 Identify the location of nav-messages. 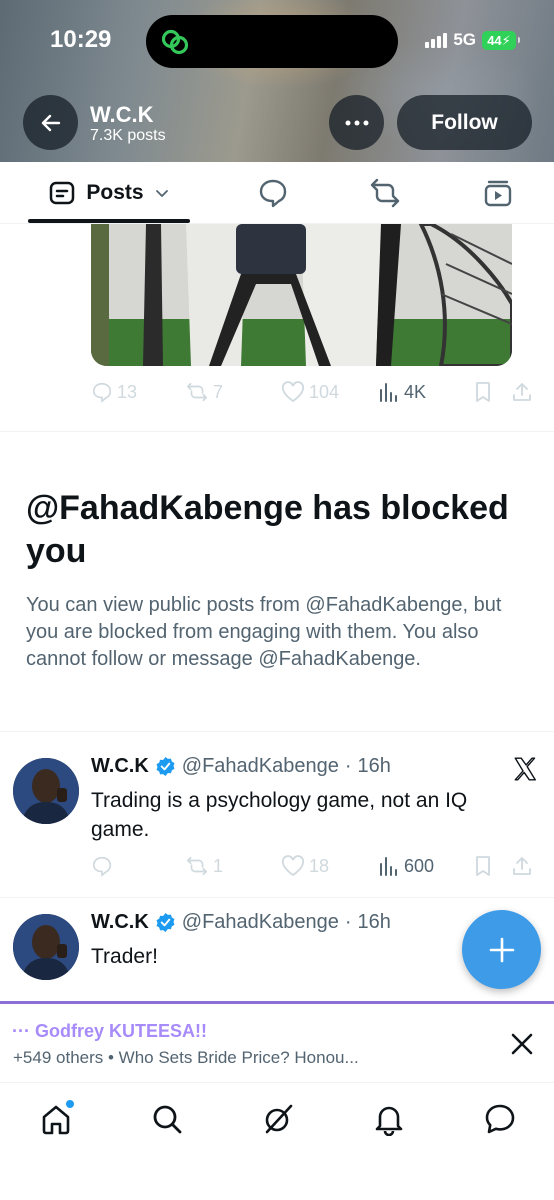
(500, 1119).